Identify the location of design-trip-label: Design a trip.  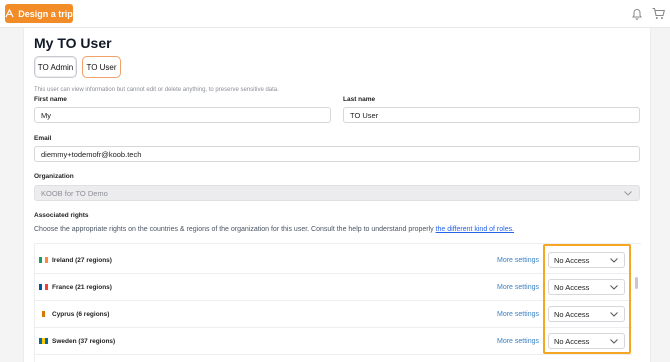
(45, 13).